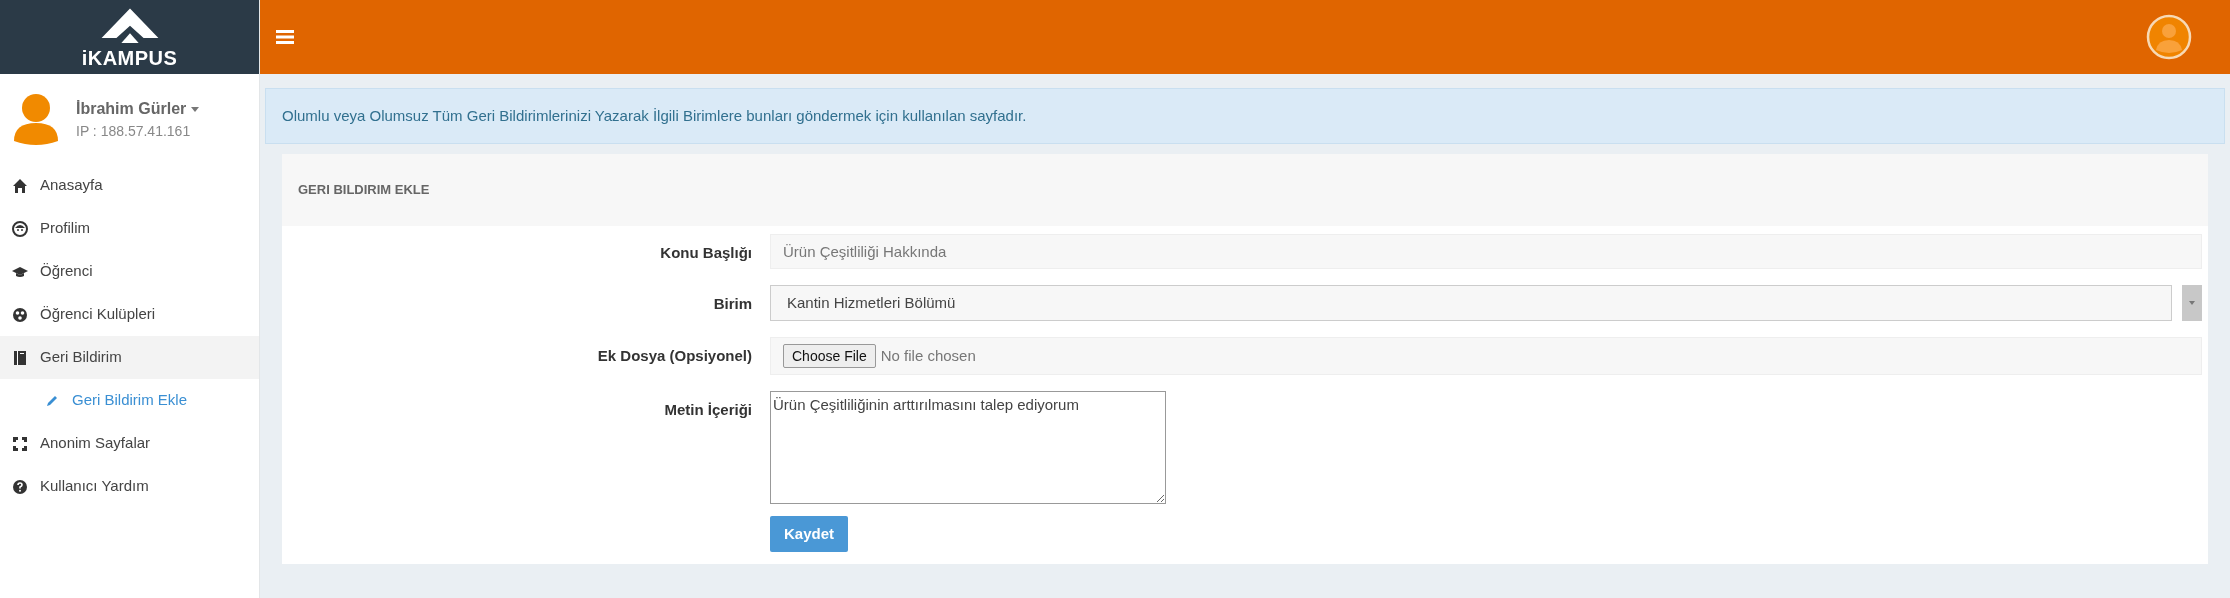 Image resolution: width=2230 pixels, height=598 pixels. I want to click on avatar-button-icon, so click(2169, 37).